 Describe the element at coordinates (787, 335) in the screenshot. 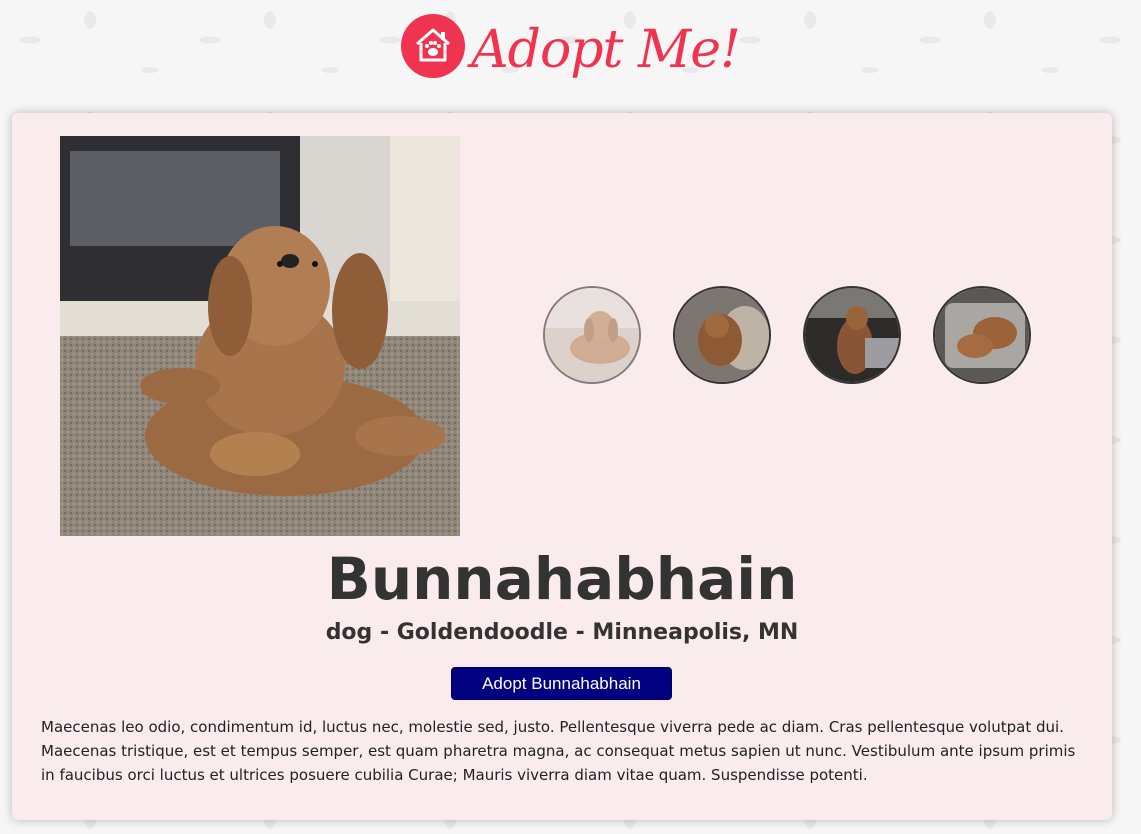

I see `photo-carousel` at that location.